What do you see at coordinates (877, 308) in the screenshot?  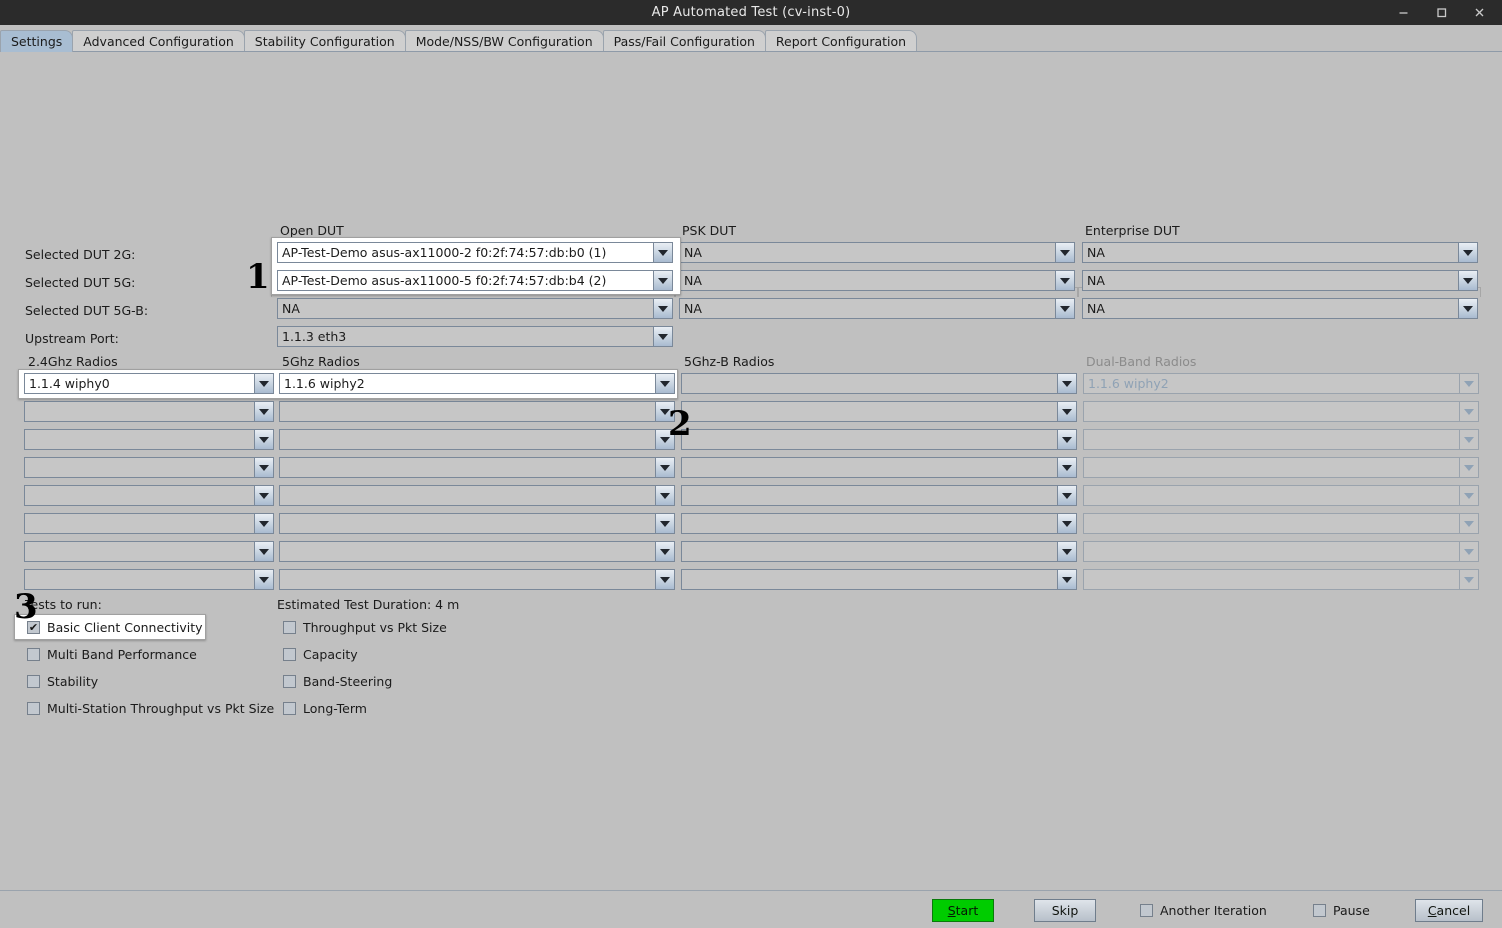 I see `combo-psk-dut-5gb: NA` at bounding box center [877, 308].